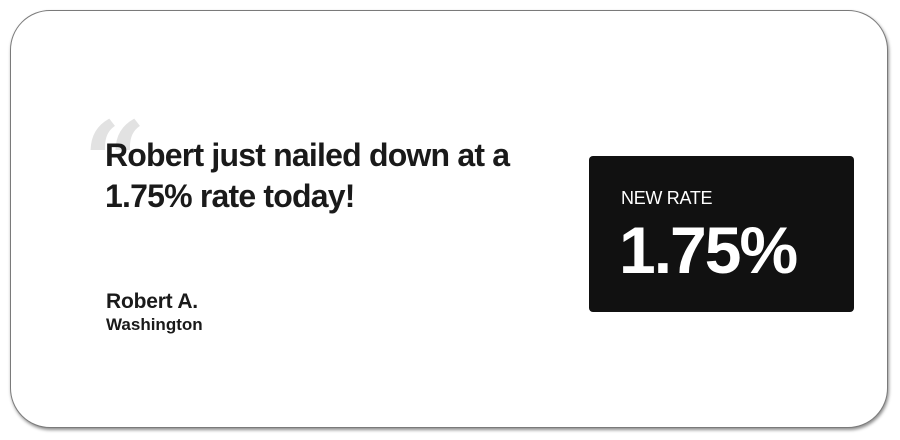  Describe the element at coordinates (708, 250) in the screenshot. I see `rate-value: 1.75%` at that location.